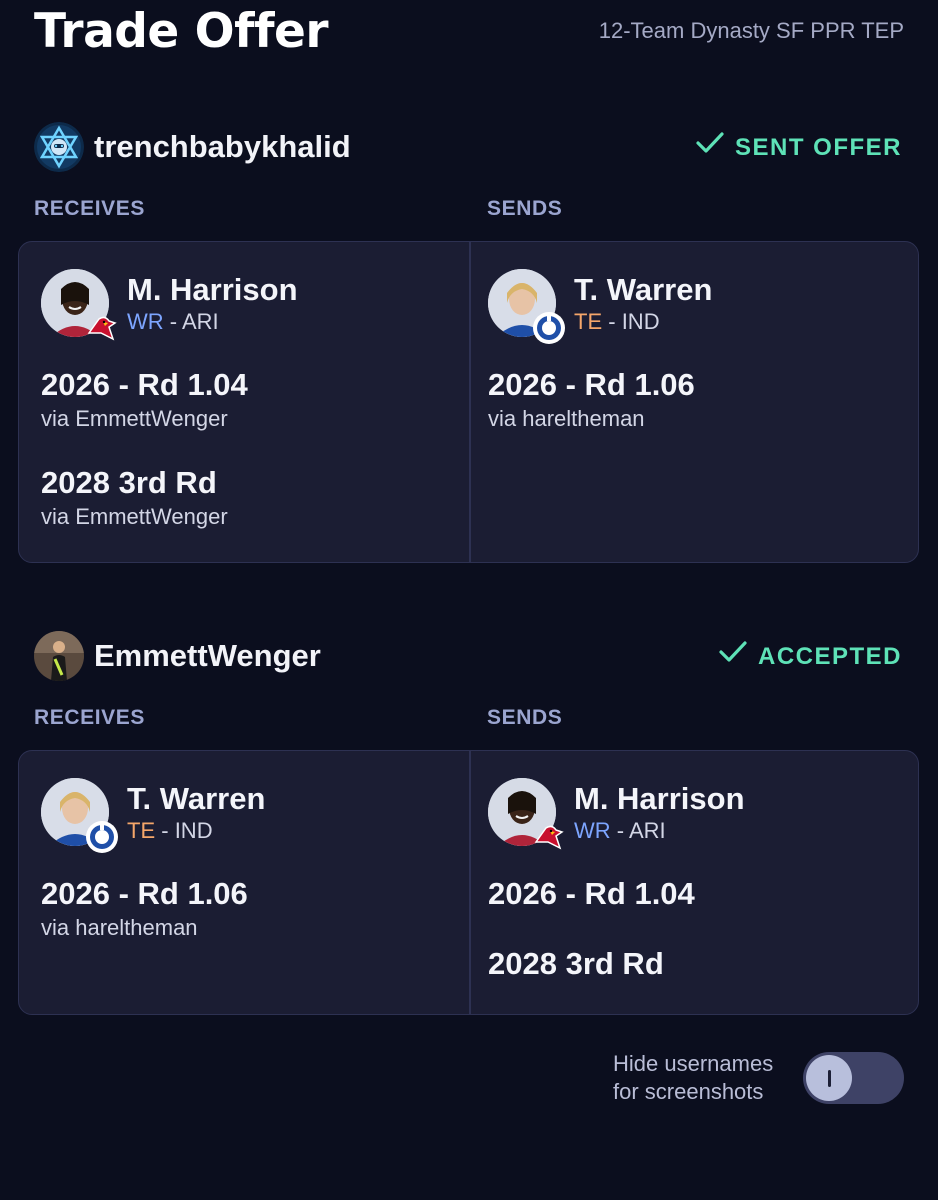  What do you see at coordinates (818, 147) in the screenshot?
I see `status-text: SENT OFFER` at bounding box center [818, 147].